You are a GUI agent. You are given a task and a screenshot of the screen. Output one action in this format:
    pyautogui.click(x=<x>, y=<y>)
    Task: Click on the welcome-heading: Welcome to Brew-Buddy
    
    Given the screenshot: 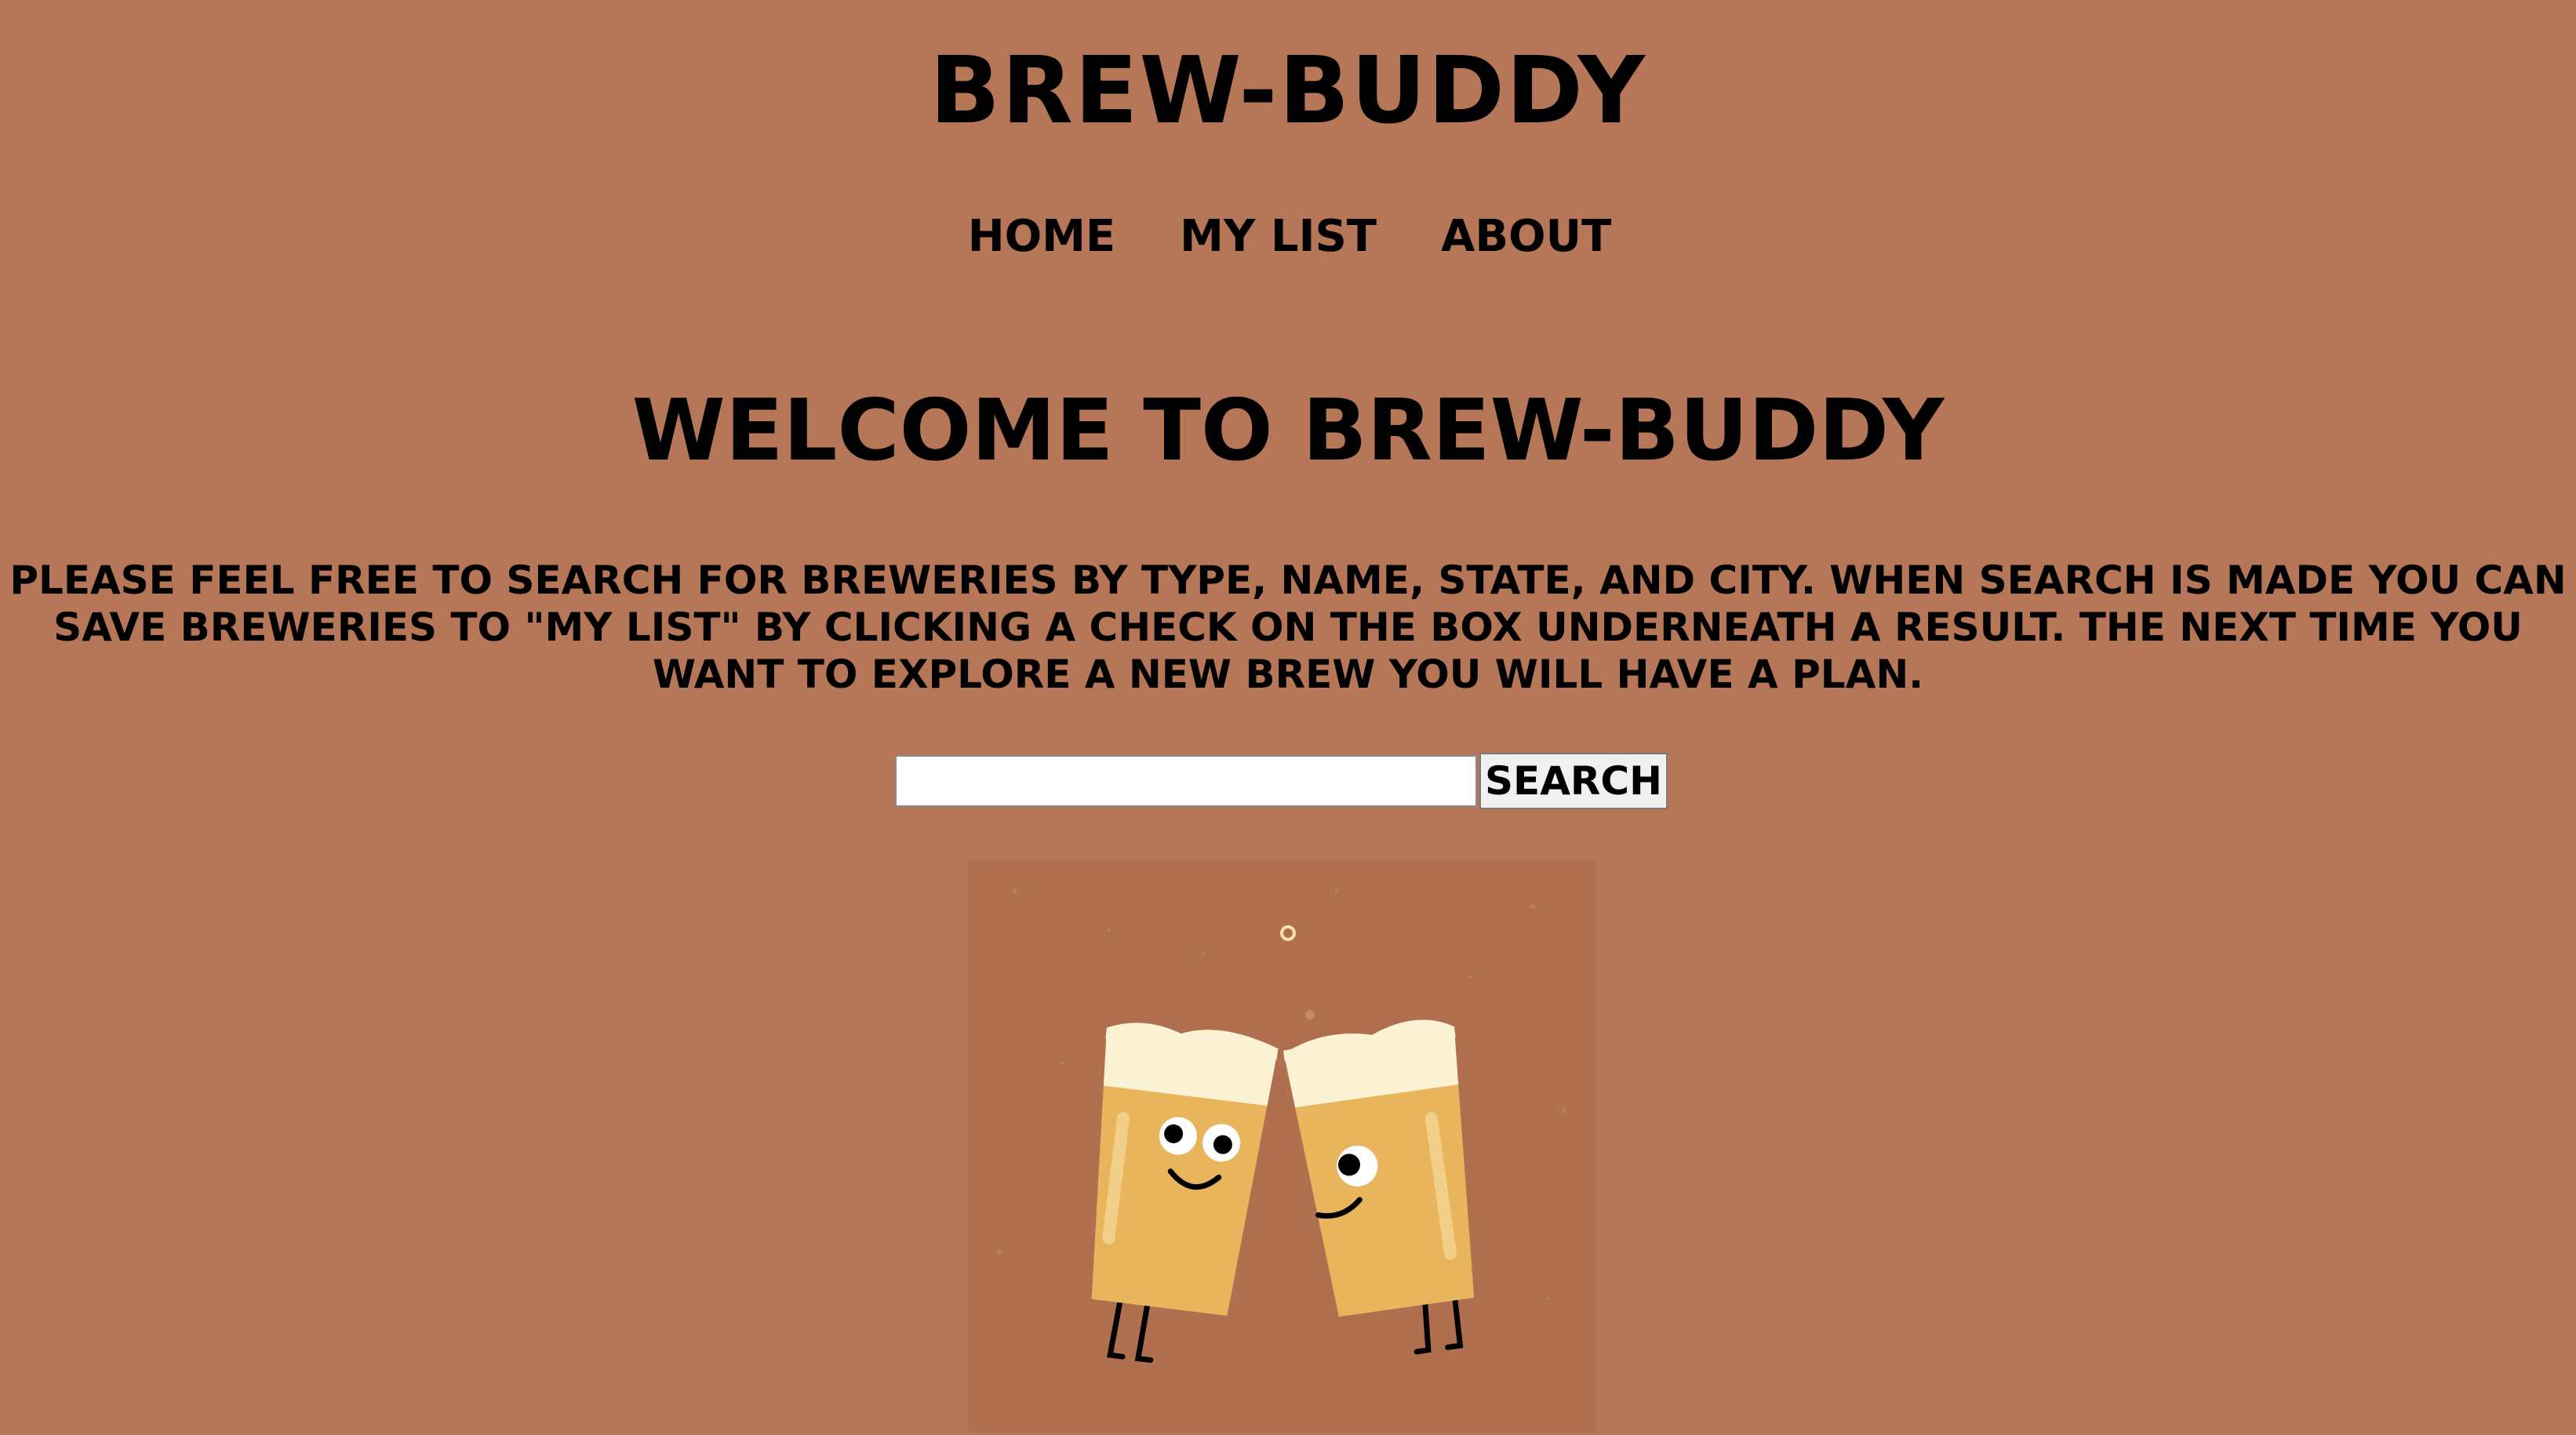 What is the action you would take?
    pyautogui.click(x=1288, y=431)
    